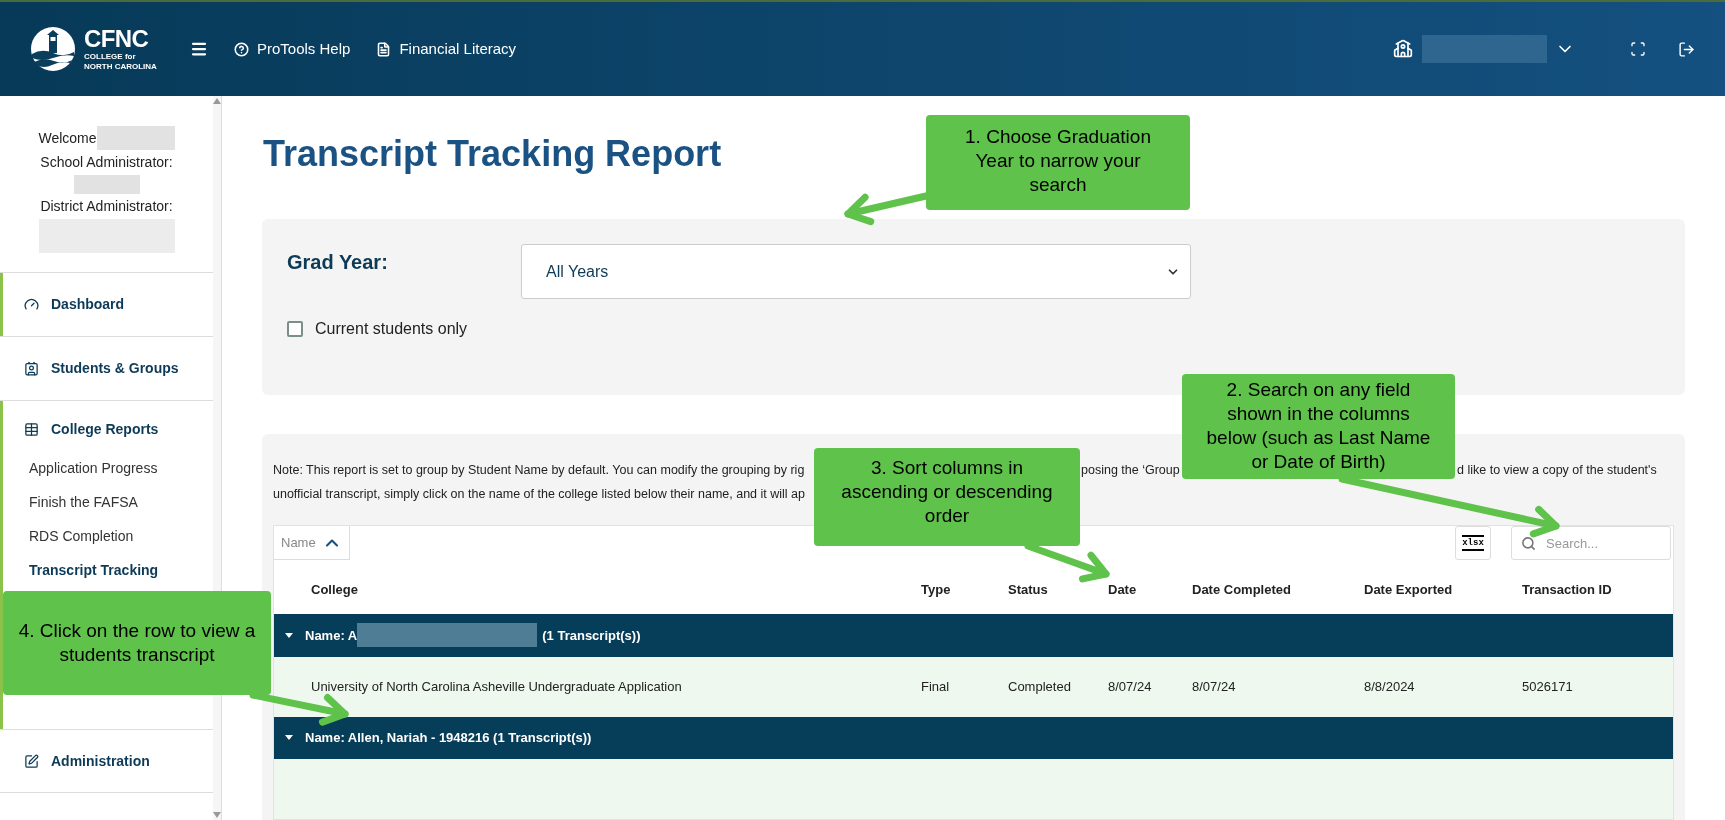  I want to click on group-label: (1 Transcript(s)), so click(591, 635).